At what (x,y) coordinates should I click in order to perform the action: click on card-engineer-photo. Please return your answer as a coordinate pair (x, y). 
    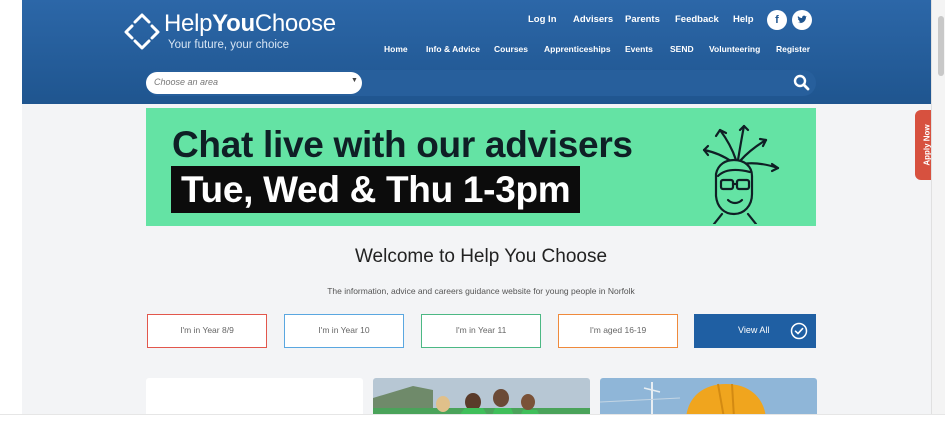
    Looking at the image, I should click on (708, 398).